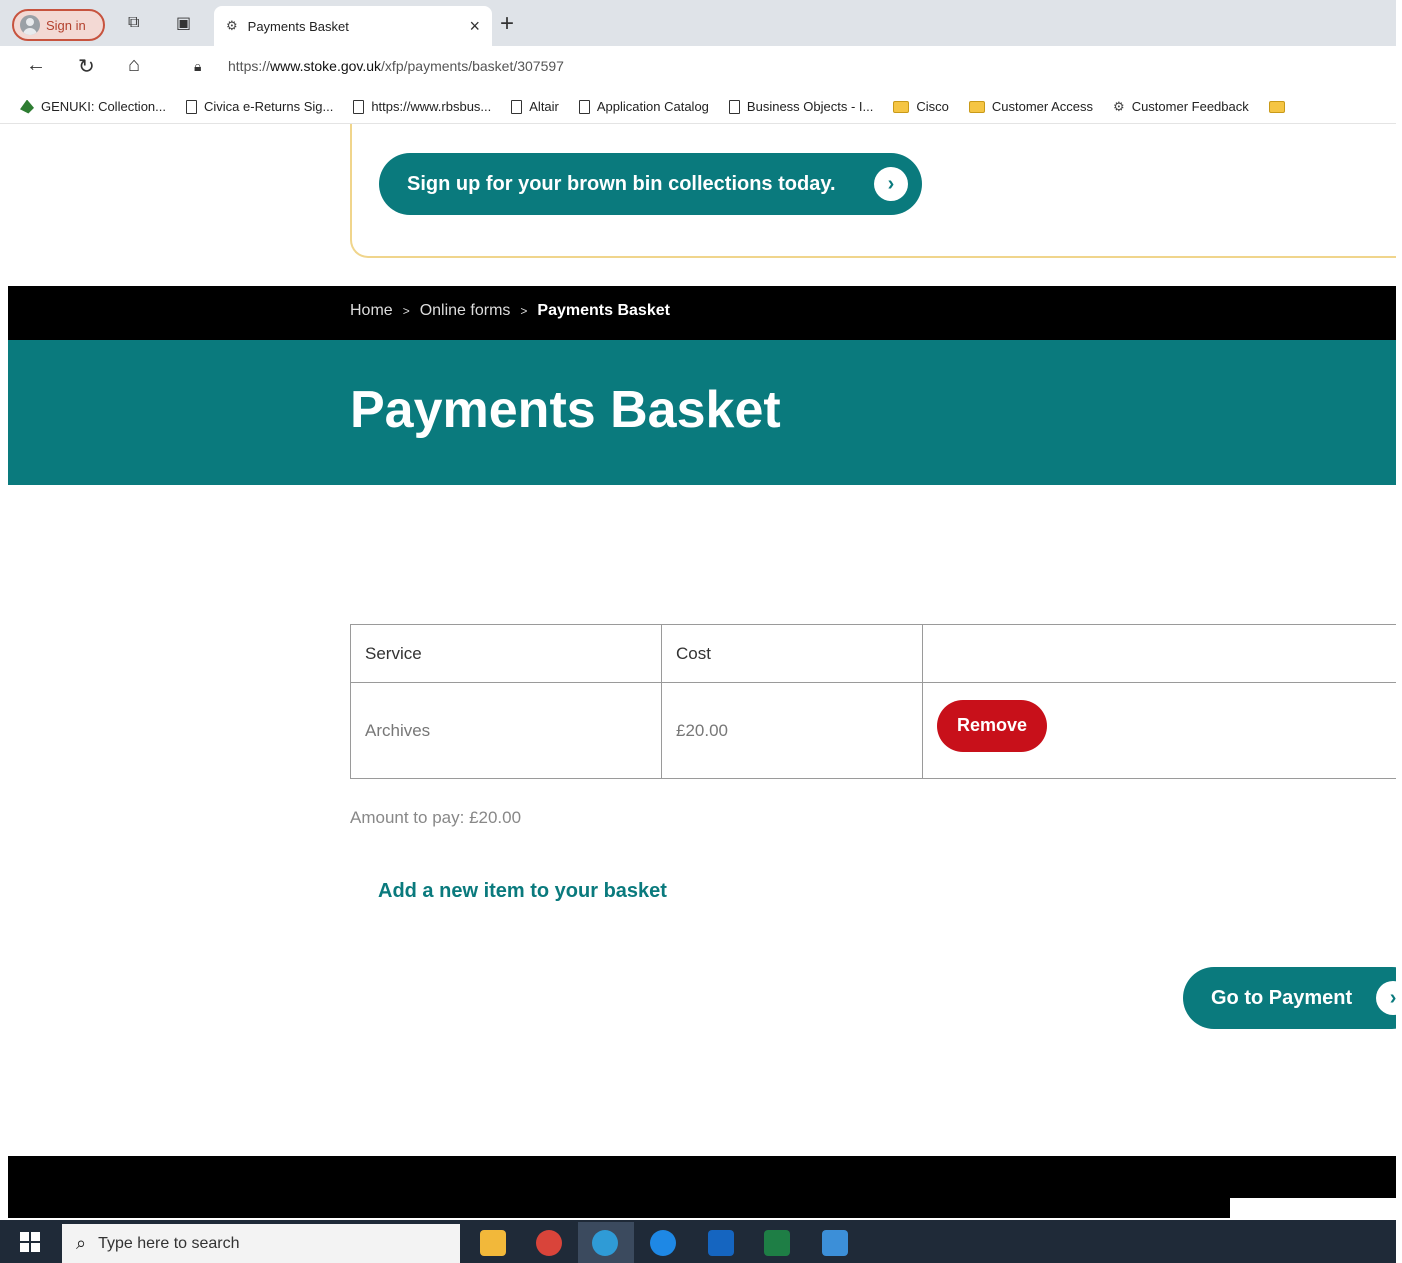  Describe the element at coordinates (992, 725) in the screenshot. I see `remove-button: Remove` at that location.